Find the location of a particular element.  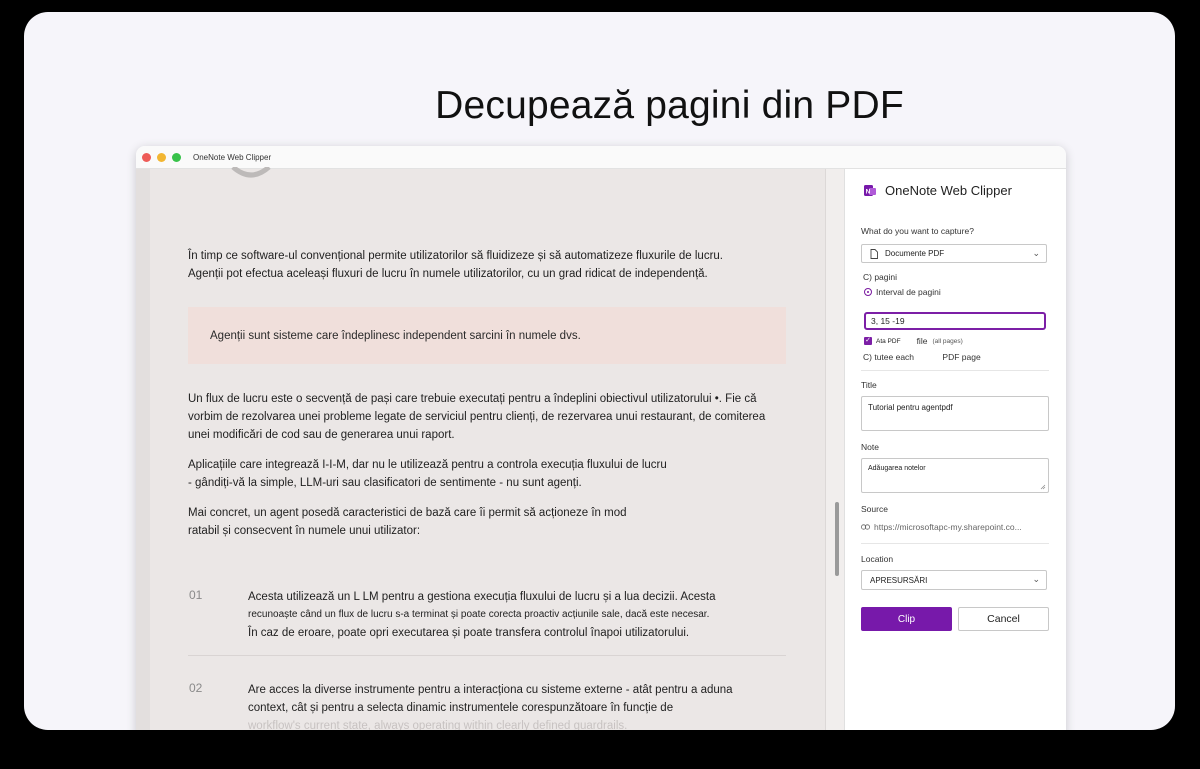

source-label: Source is located at coordinates (874, 509).